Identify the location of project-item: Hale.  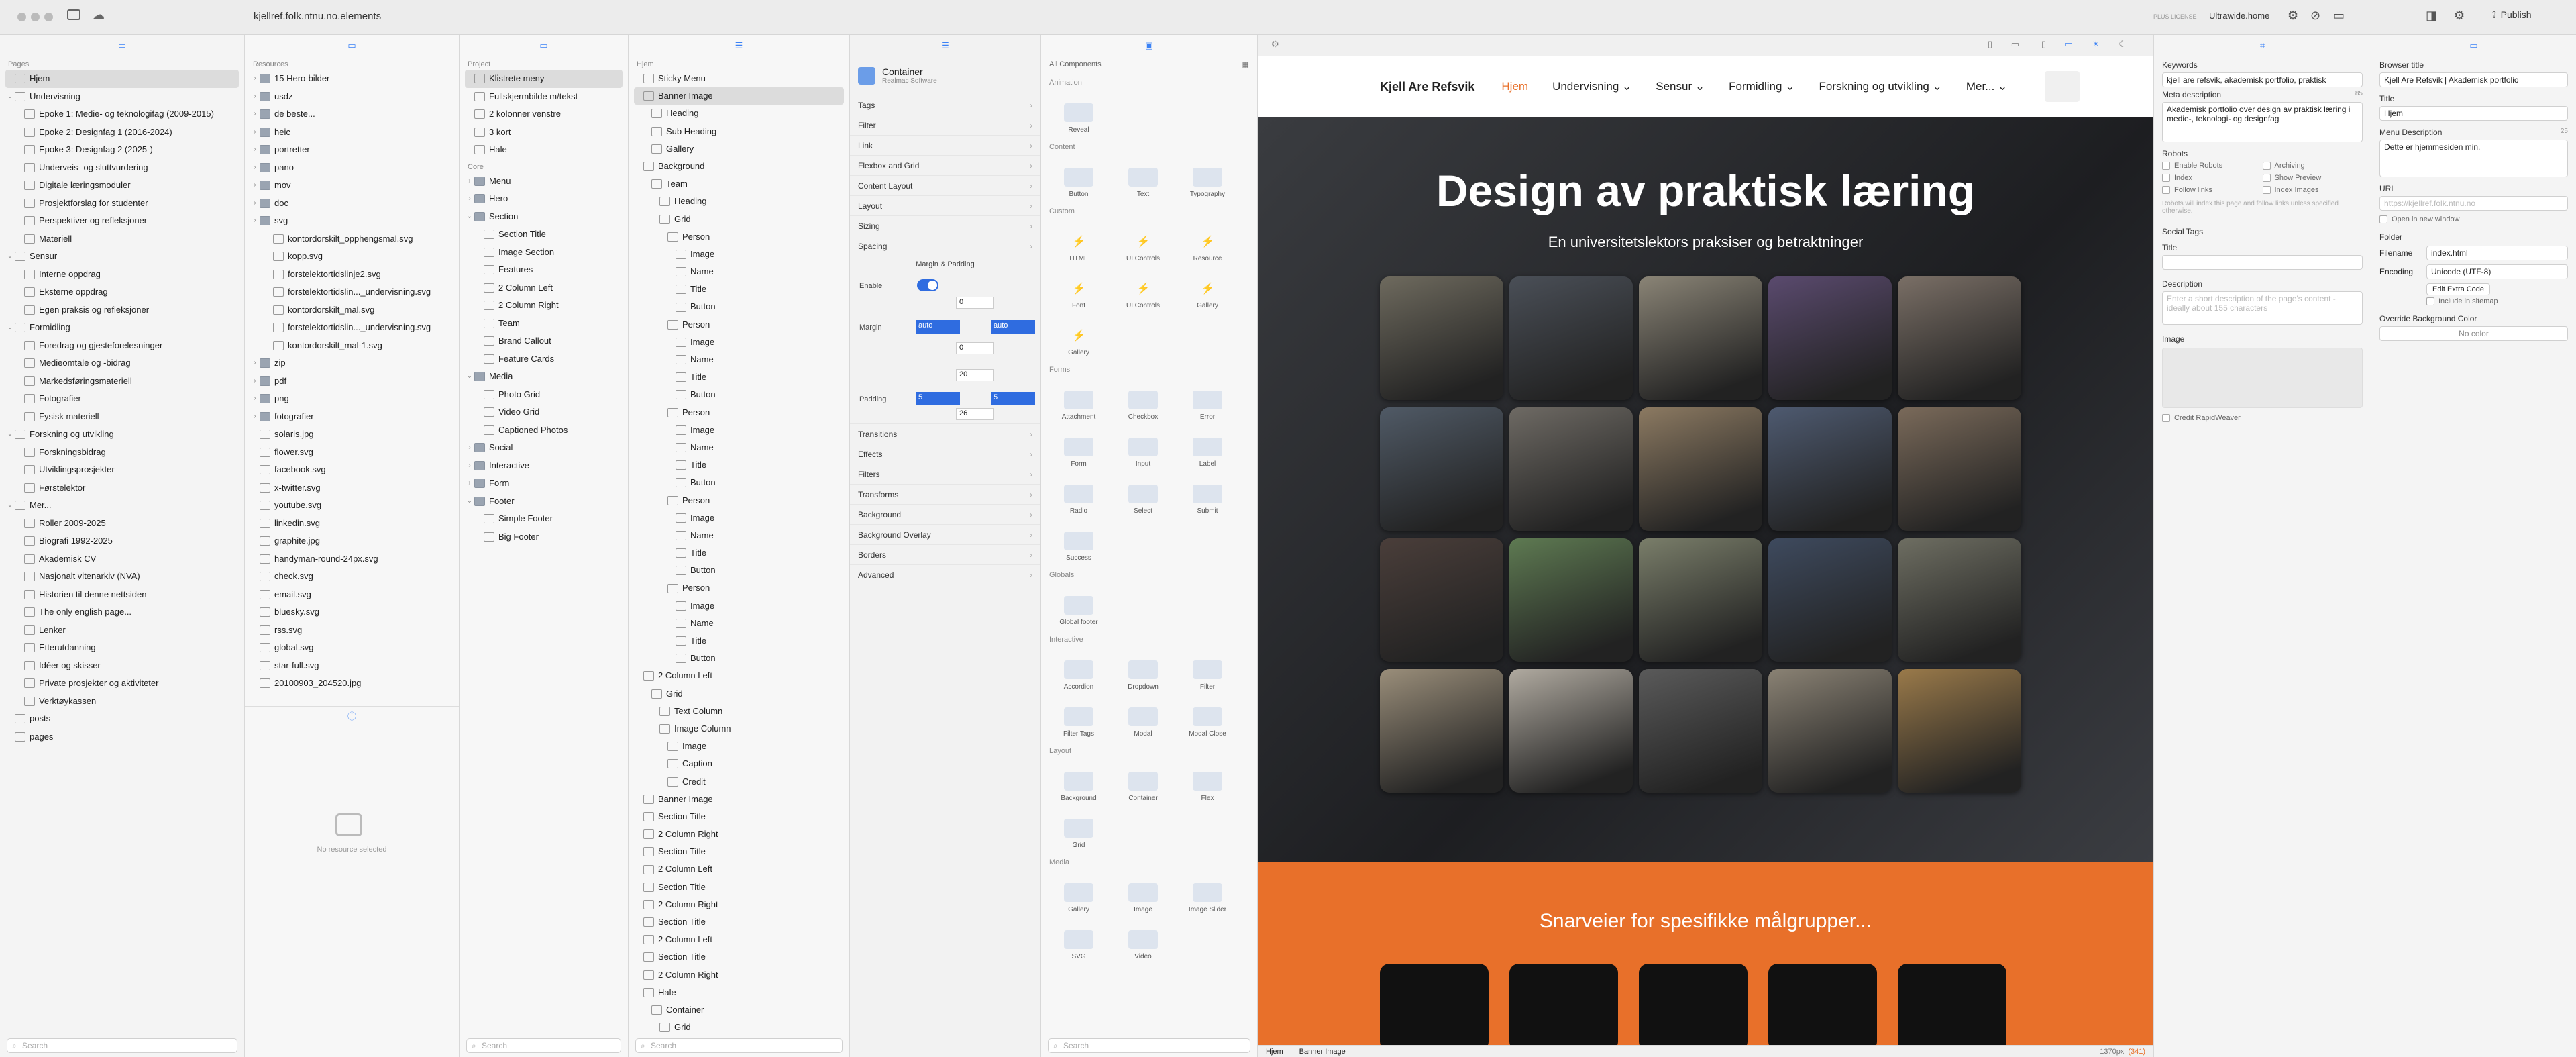
(544, 150).